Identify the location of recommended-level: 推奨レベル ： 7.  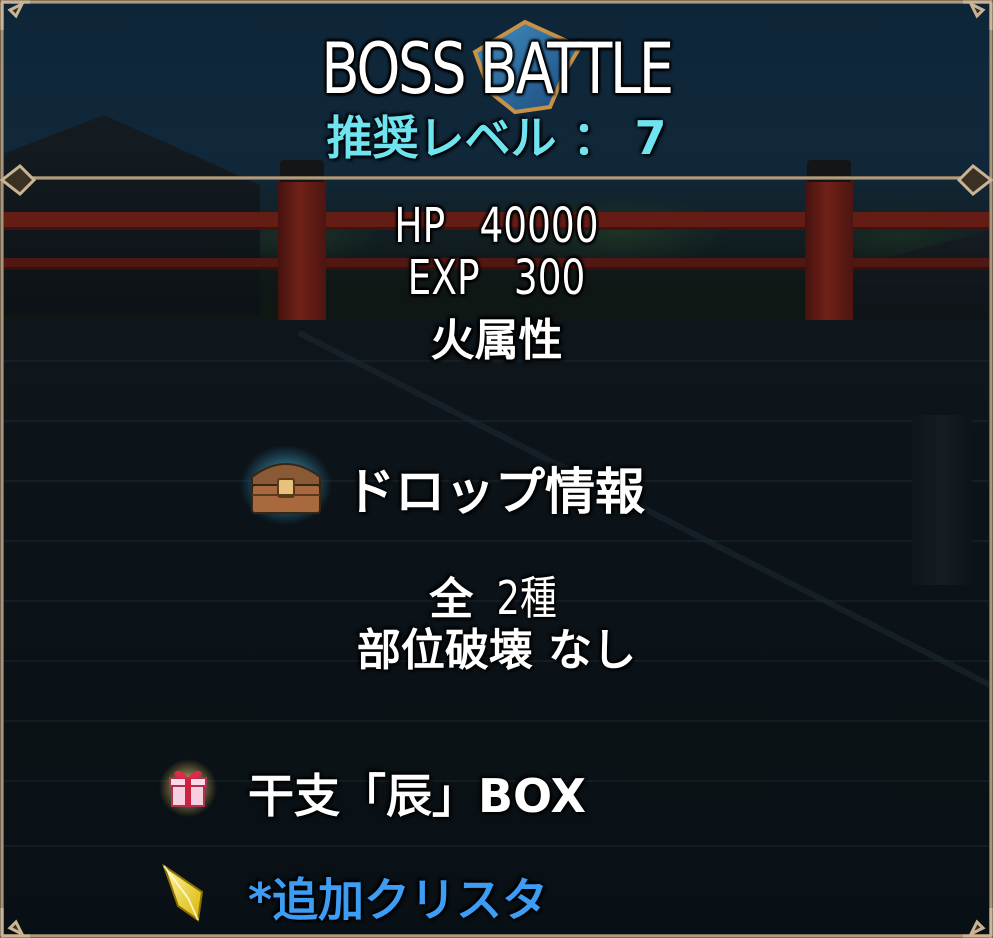
(496, 135).